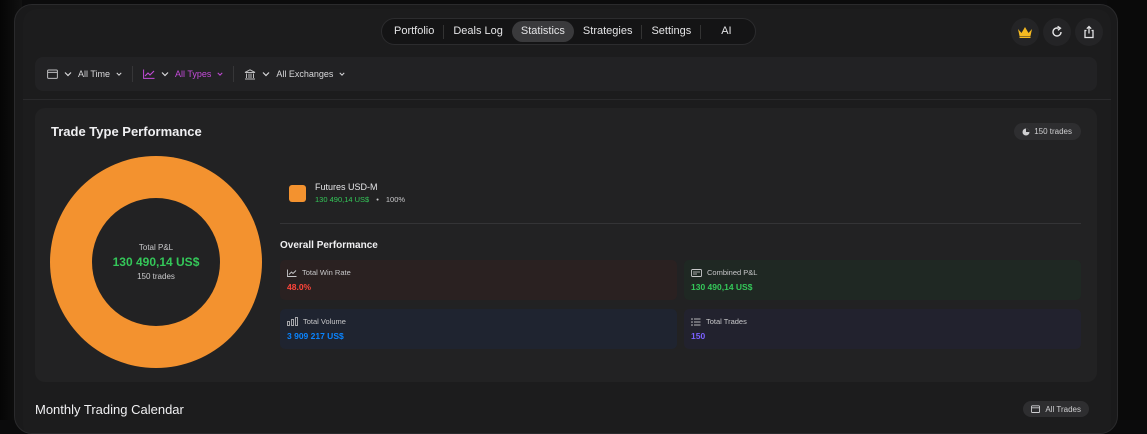  Describe the element at coordinates (347, 193) in the screenshot. I see `legend-item: Futures USD-M 130 490,14 US$ • 100%` at that location.